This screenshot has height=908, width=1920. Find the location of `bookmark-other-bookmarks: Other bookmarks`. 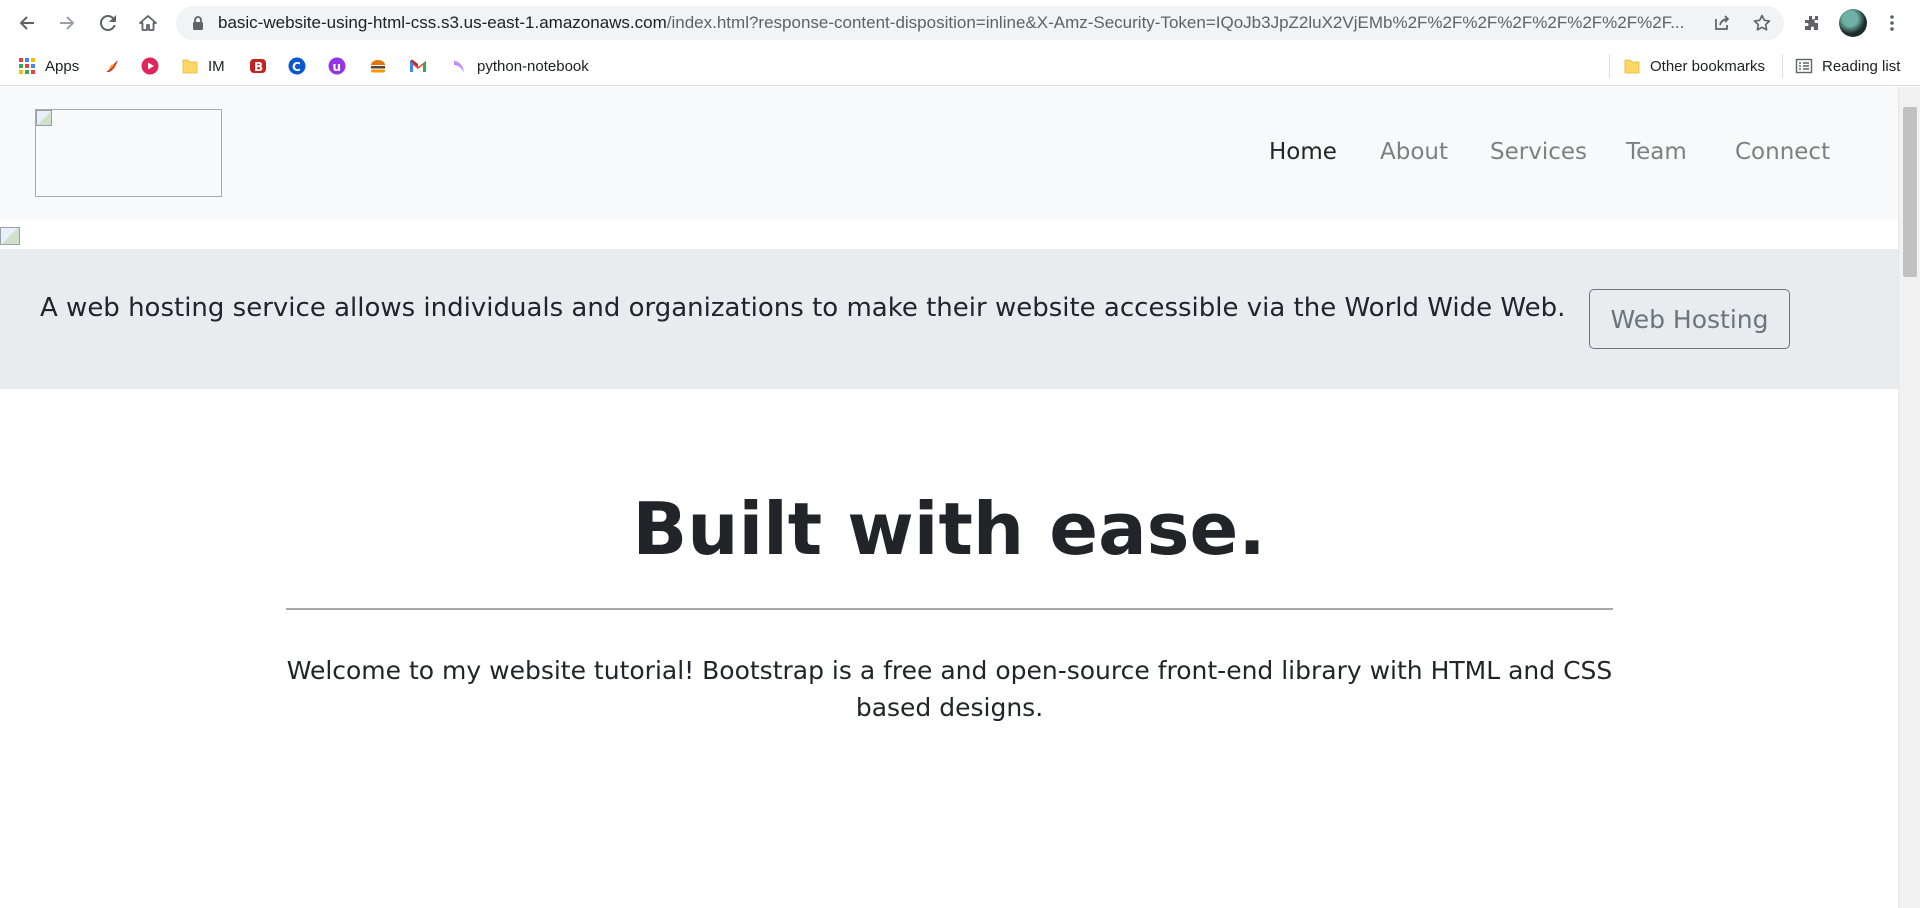

bookmark-other-bookmarks: Other bookmarks is located at coordinates (1694, 66).